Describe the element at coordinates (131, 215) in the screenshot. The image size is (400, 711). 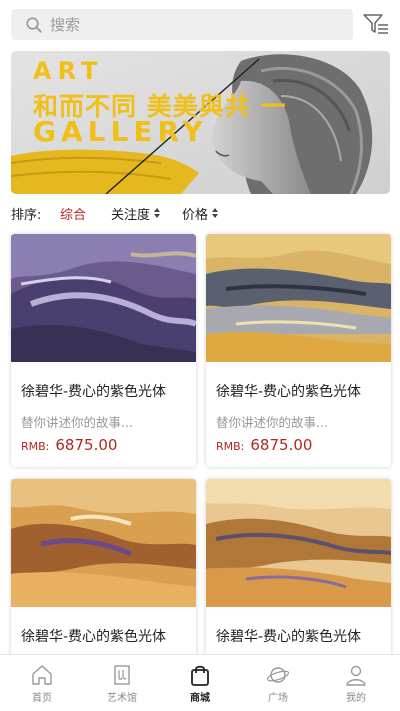
I see `sort-option-label: 关注度` at that location.